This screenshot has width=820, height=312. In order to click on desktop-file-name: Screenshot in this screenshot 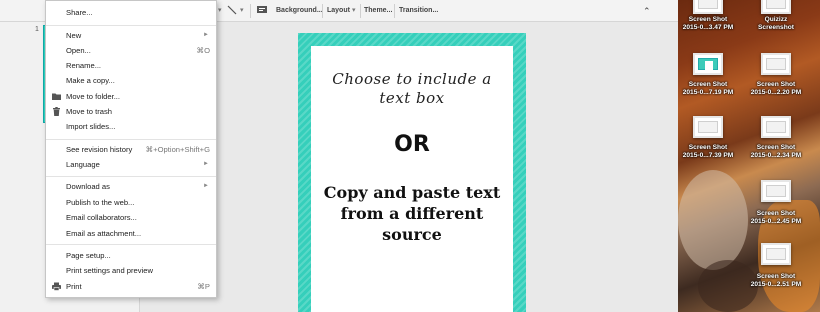, I will do `click(776, 27)`.